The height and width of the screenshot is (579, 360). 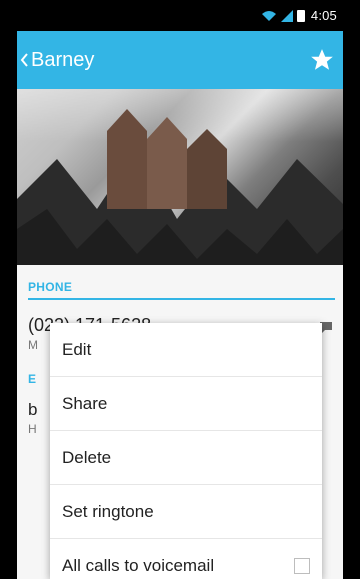 I want to click on menu-item-all-calls-to-voicemail-label: All calls to voicemail, so click(x=138, y=565).